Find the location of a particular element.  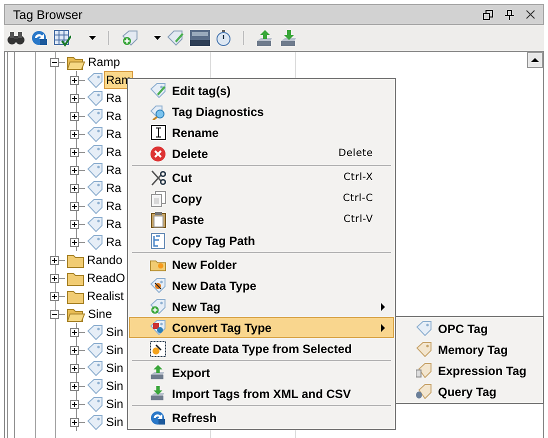

grid-icon is located at coordinates (62, 38).